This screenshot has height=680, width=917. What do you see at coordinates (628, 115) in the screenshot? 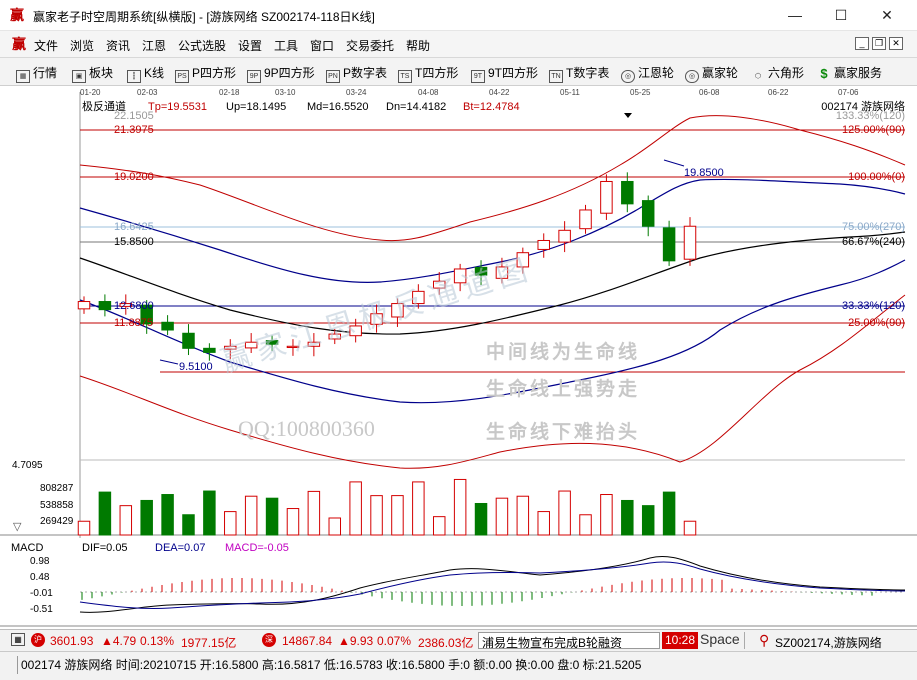
I see `dropdown-arrow-icon` at bounding box center [628, 115].